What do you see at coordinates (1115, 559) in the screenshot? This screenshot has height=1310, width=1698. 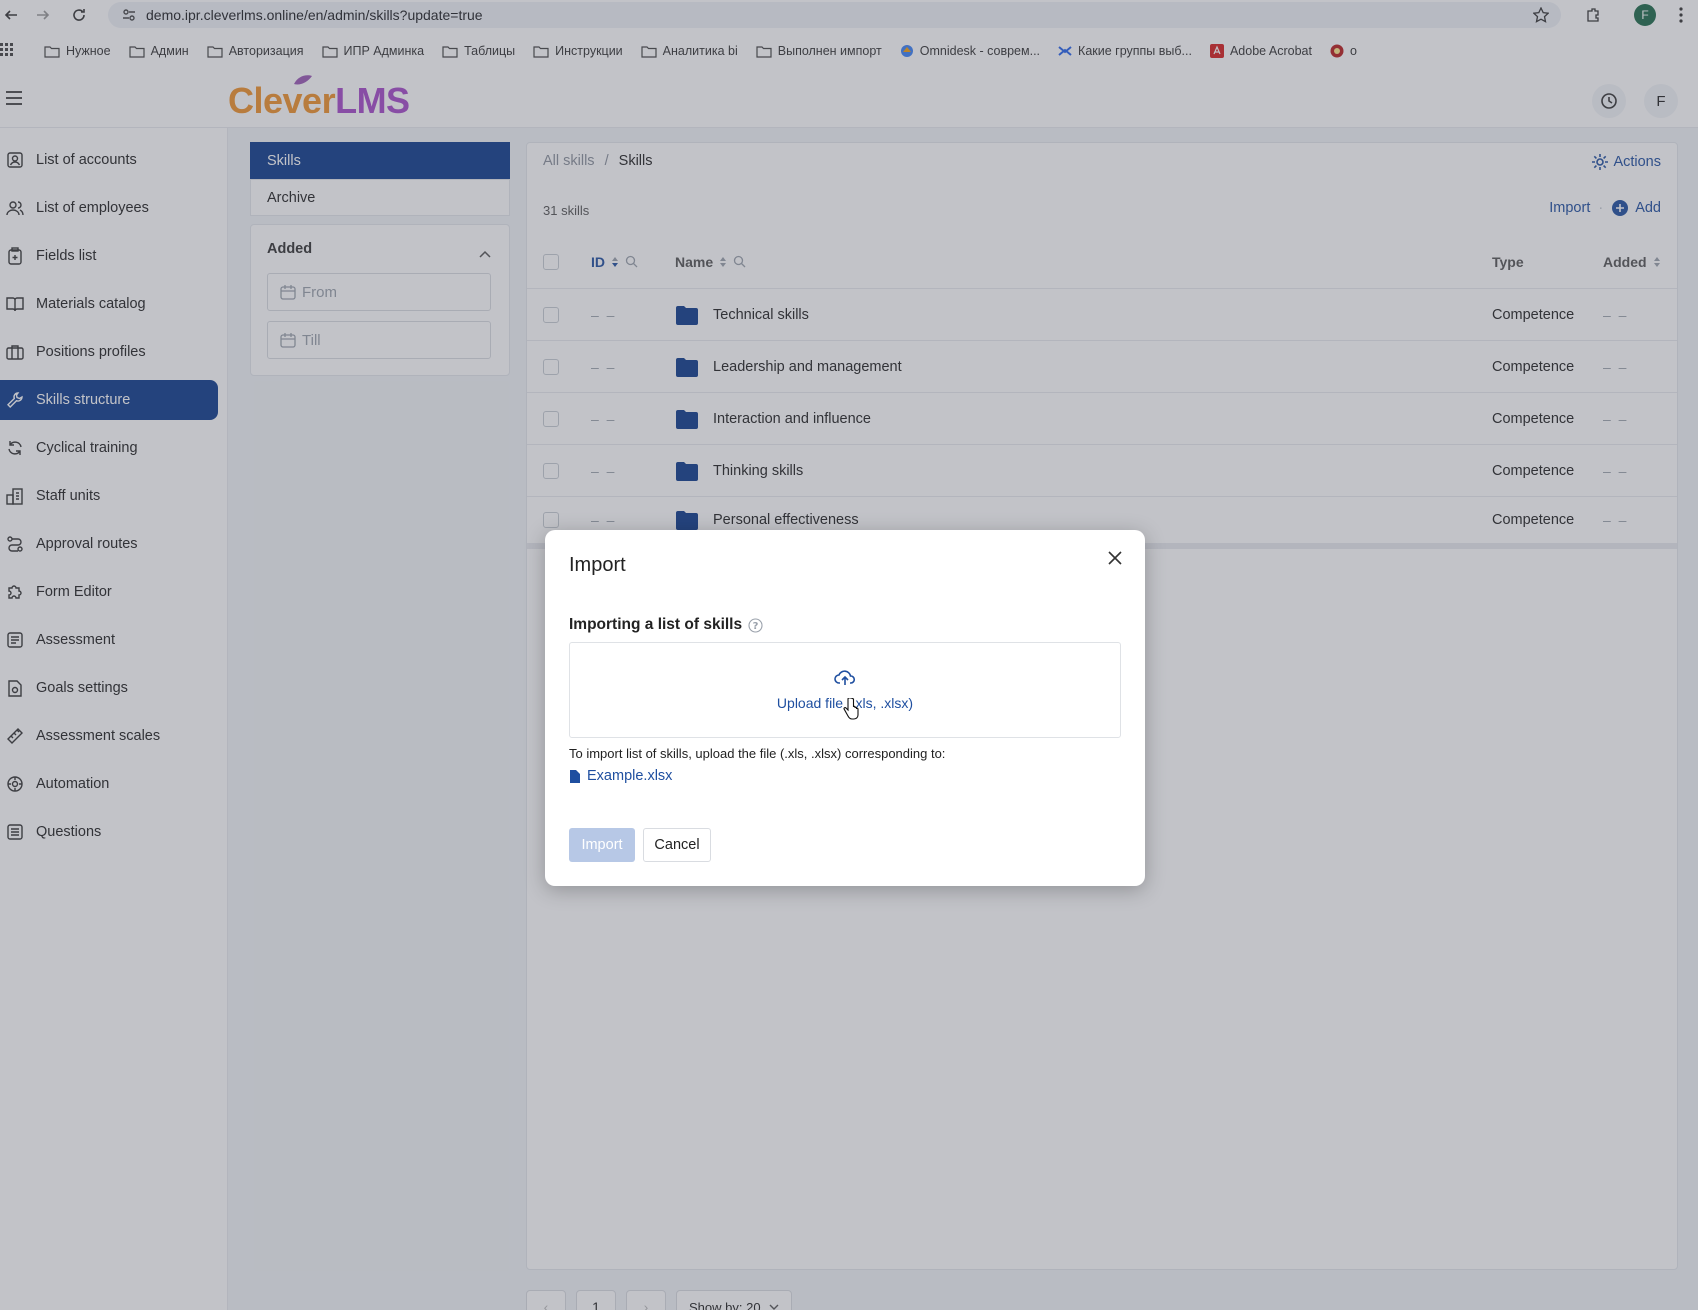 I see `close-icon` at bounding box center [1115, 559].